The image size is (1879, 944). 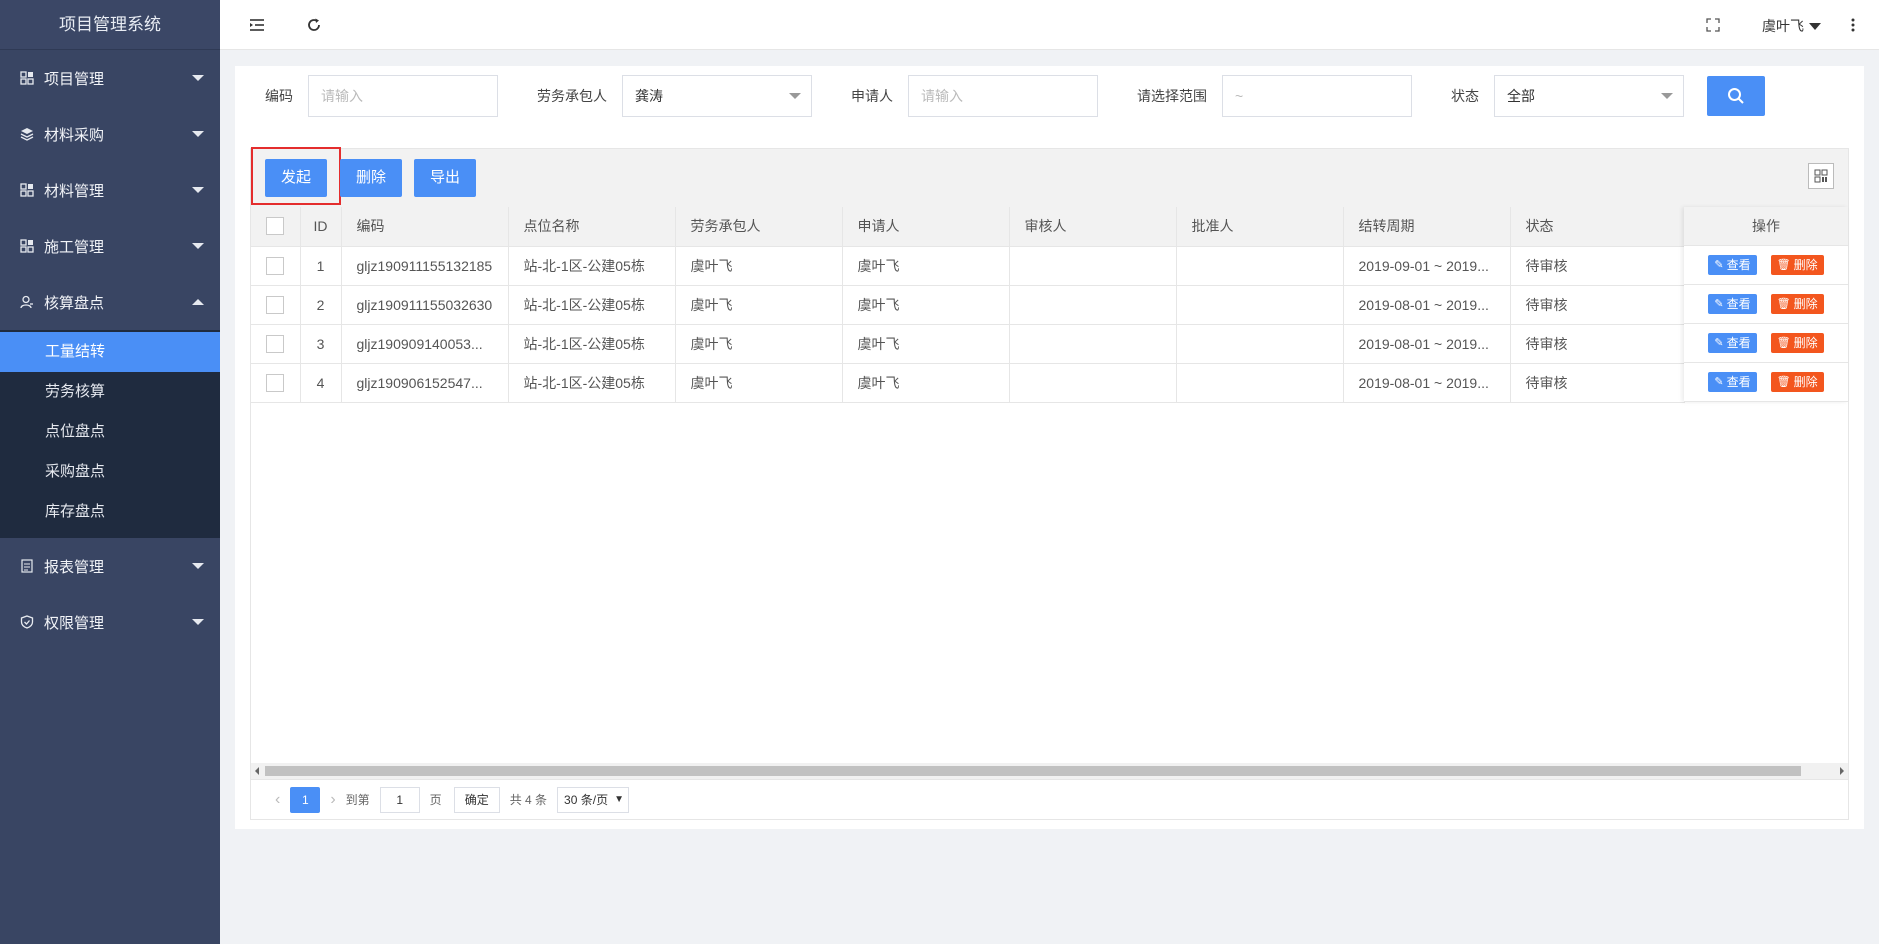 I want to click on sidebar-item-construction: 施工管理, so click(x=110, y=246).